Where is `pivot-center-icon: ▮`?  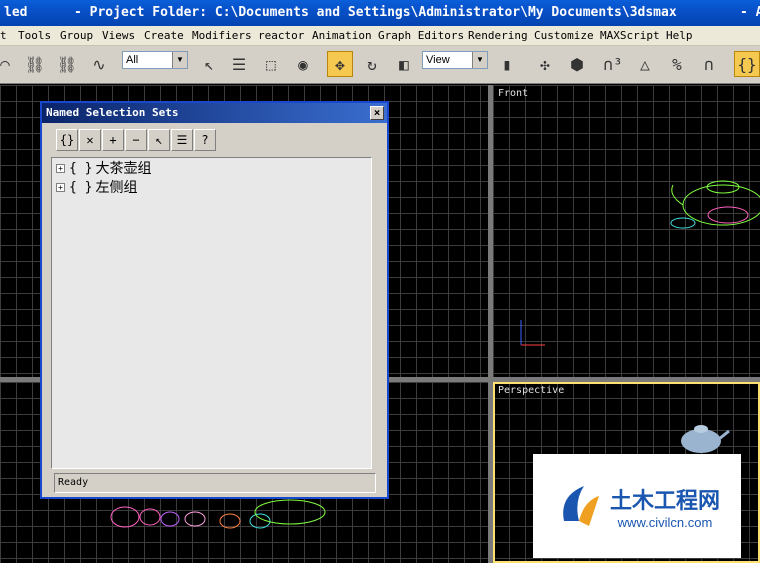 pivot-center-icon: ▮ is located at coordinates (507, 64).